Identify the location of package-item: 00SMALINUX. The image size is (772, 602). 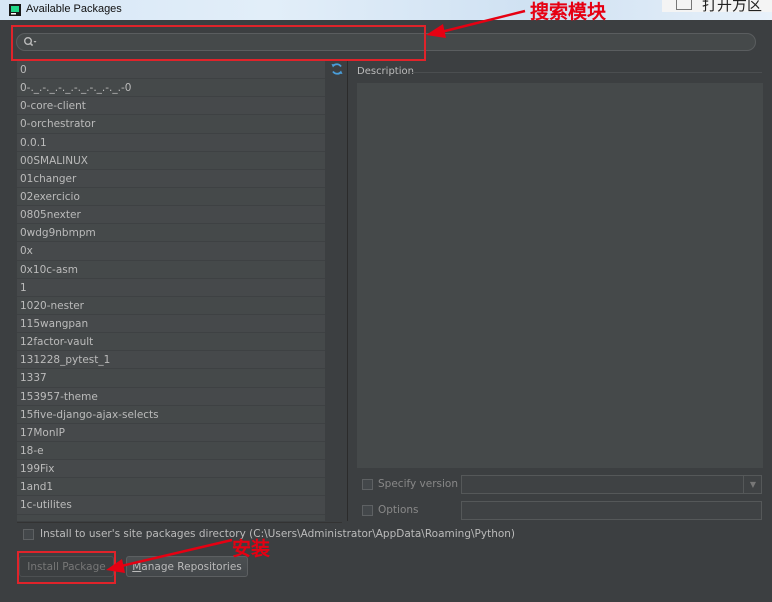
(171, 161).